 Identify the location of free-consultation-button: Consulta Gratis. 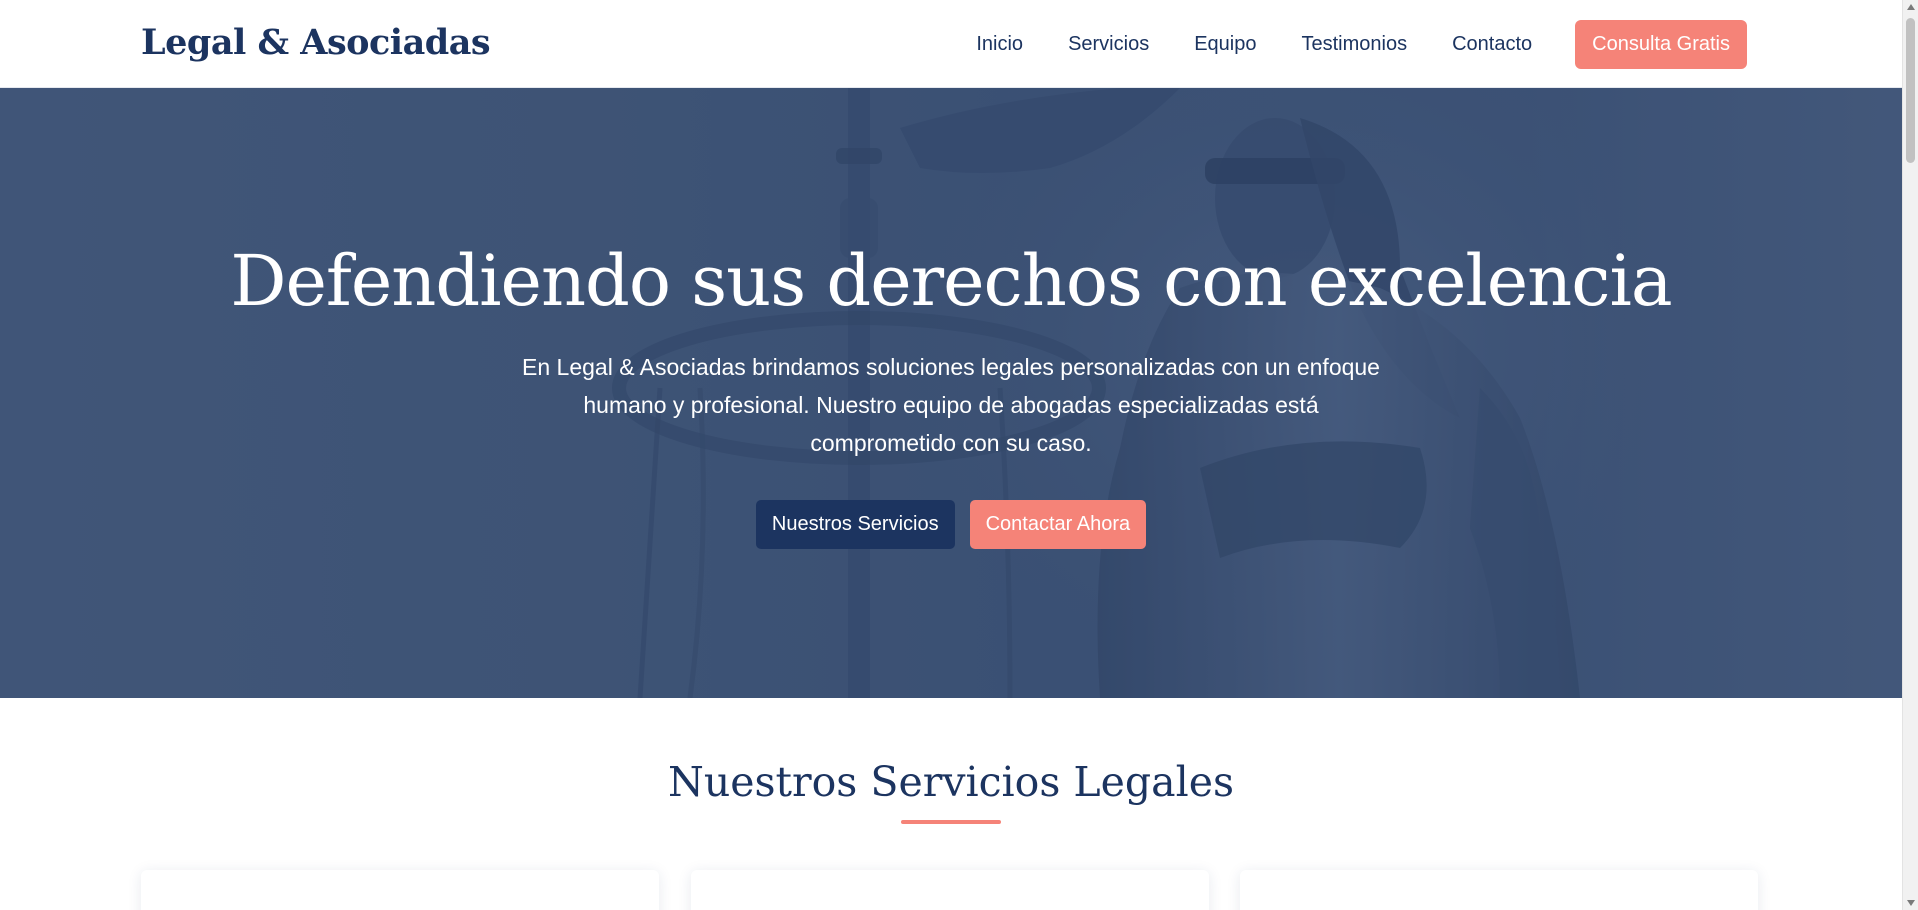
(1661, 44).